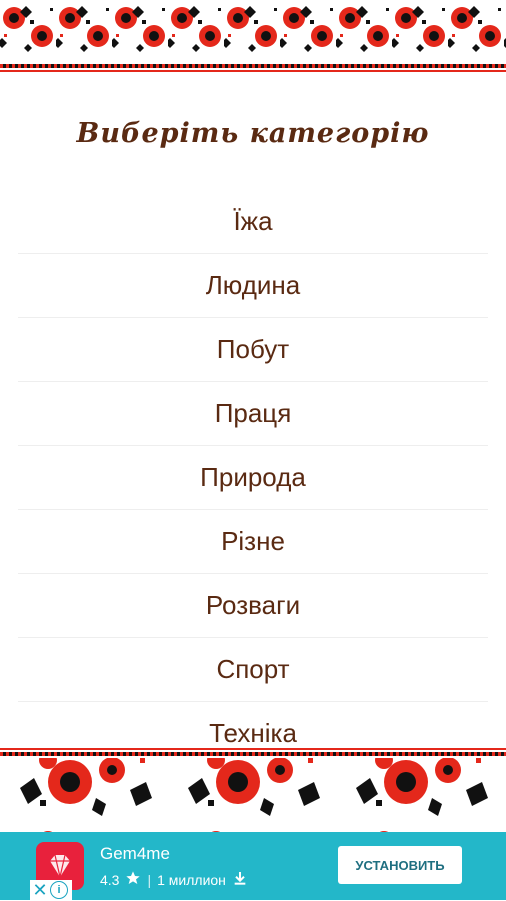 The height and width of the screenshot is (901, 506). I want to click on bottom-embroidery-border, so click(253, 790).